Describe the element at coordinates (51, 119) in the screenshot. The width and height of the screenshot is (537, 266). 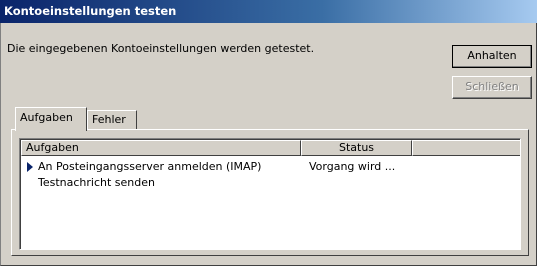
I see `tab-aufgaben: Aufgaben` at that location.